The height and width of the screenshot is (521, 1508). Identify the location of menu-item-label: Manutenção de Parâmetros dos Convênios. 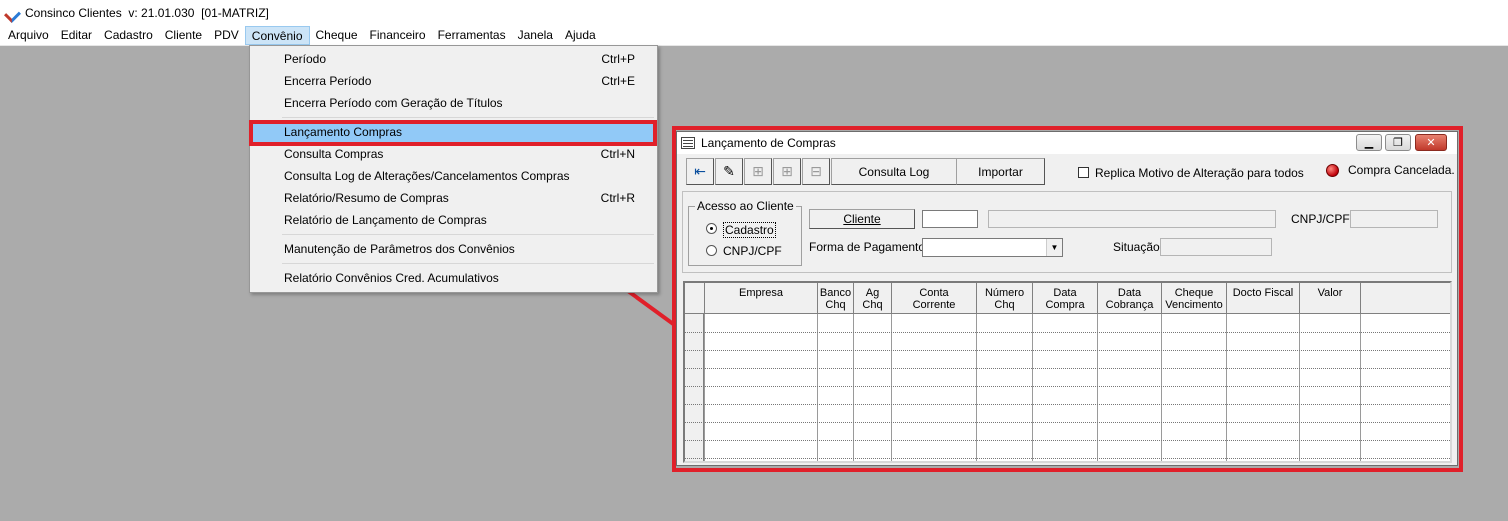
(399, 249).